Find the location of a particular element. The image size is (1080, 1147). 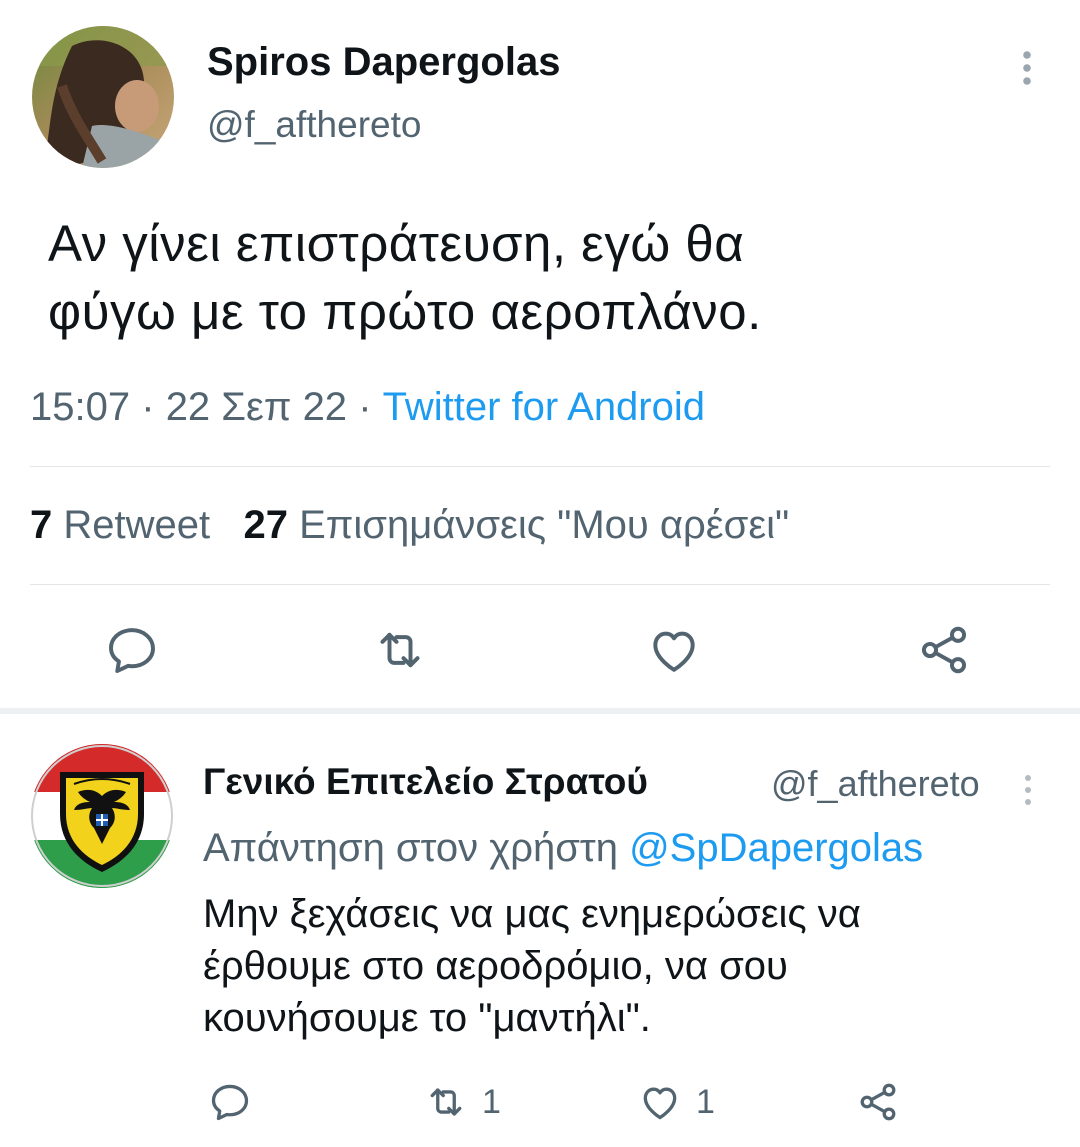

replying-to-mention-link: @SpDapergolas is located at coordinates (776, 848).